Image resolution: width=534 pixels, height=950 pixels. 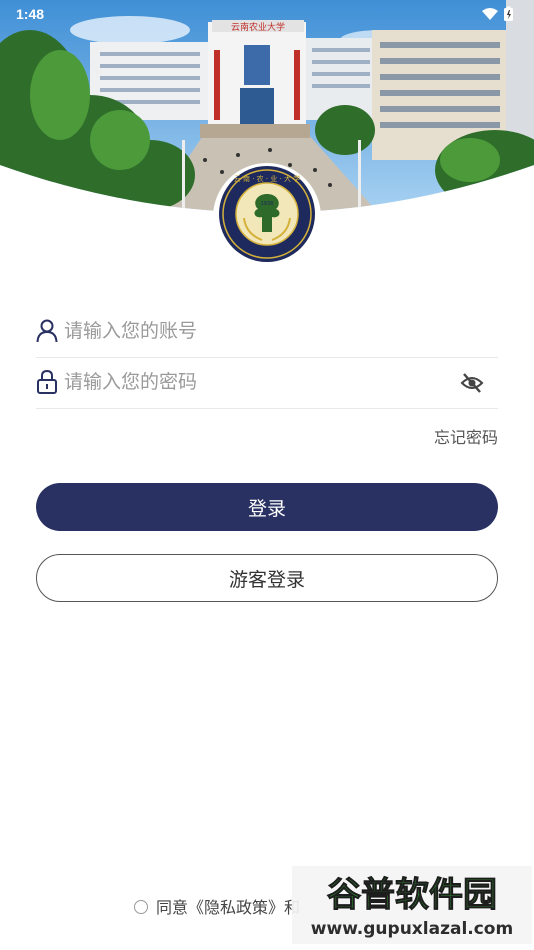 I want to click on lock-icon, so click(x=47, y=381).